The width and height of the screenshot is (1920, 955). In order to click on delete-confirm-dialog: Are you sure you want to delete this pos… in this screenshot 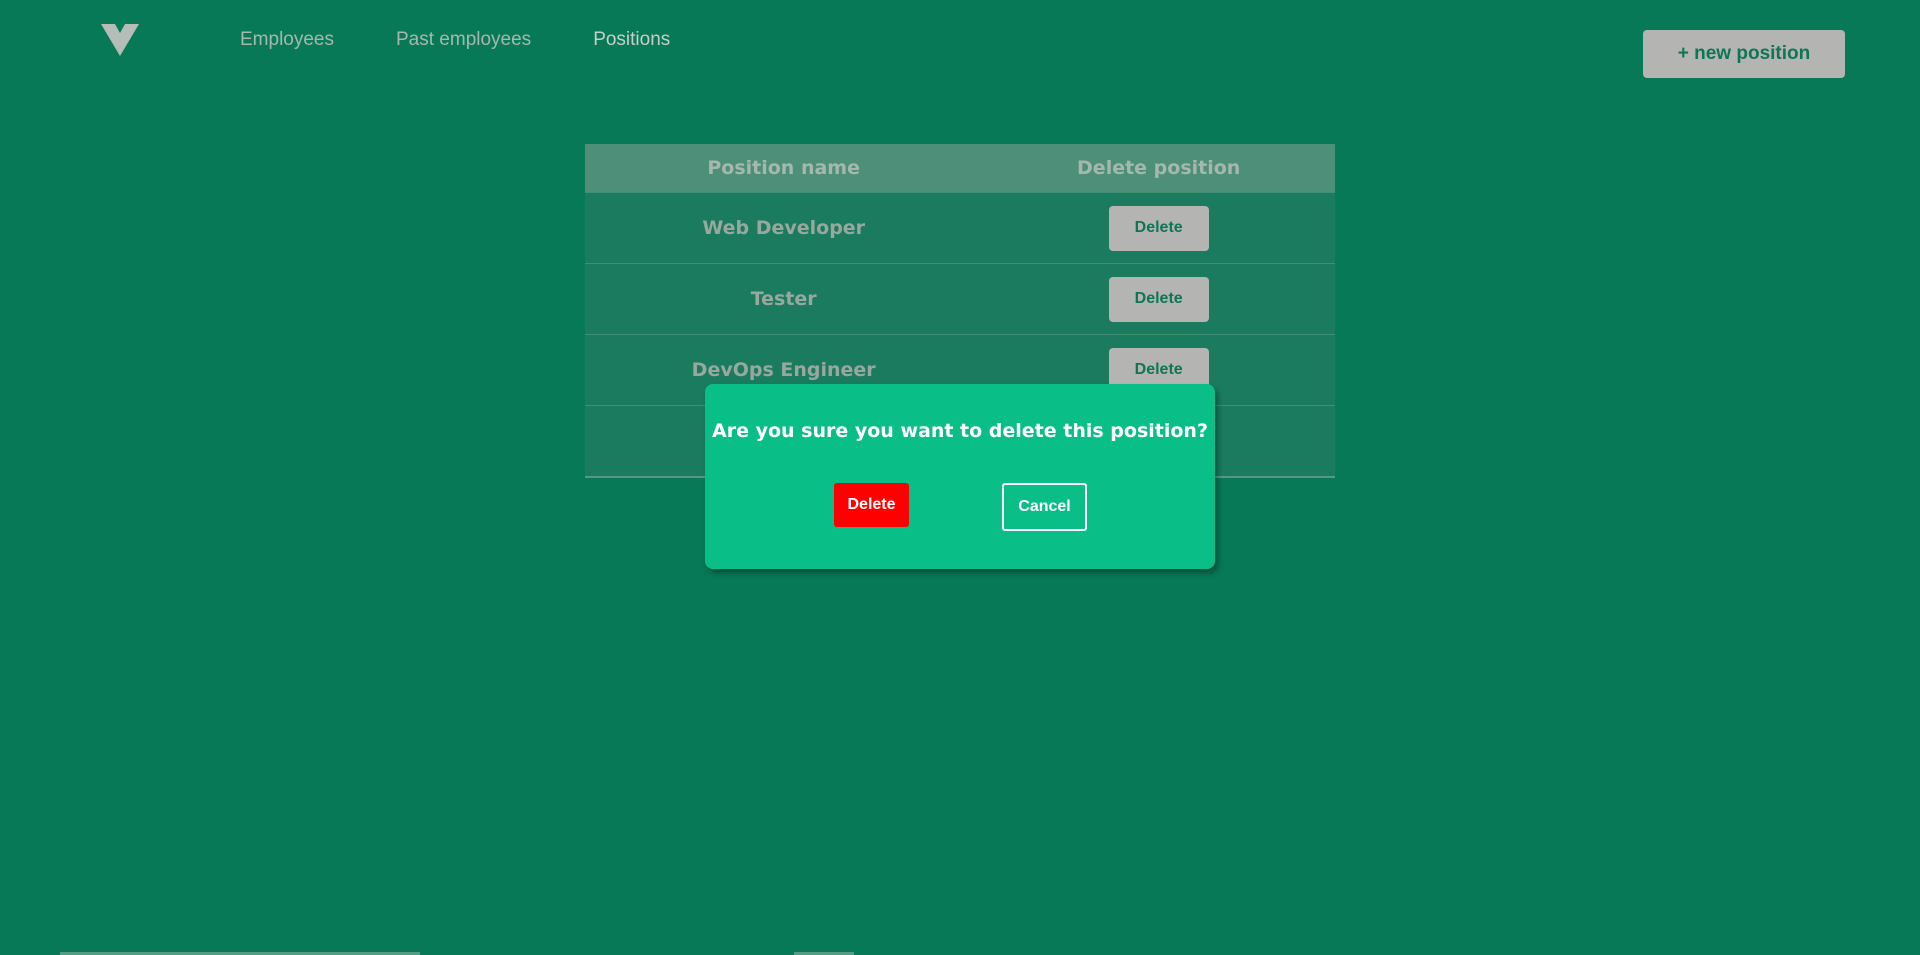, I will do `click(960, 476)`.